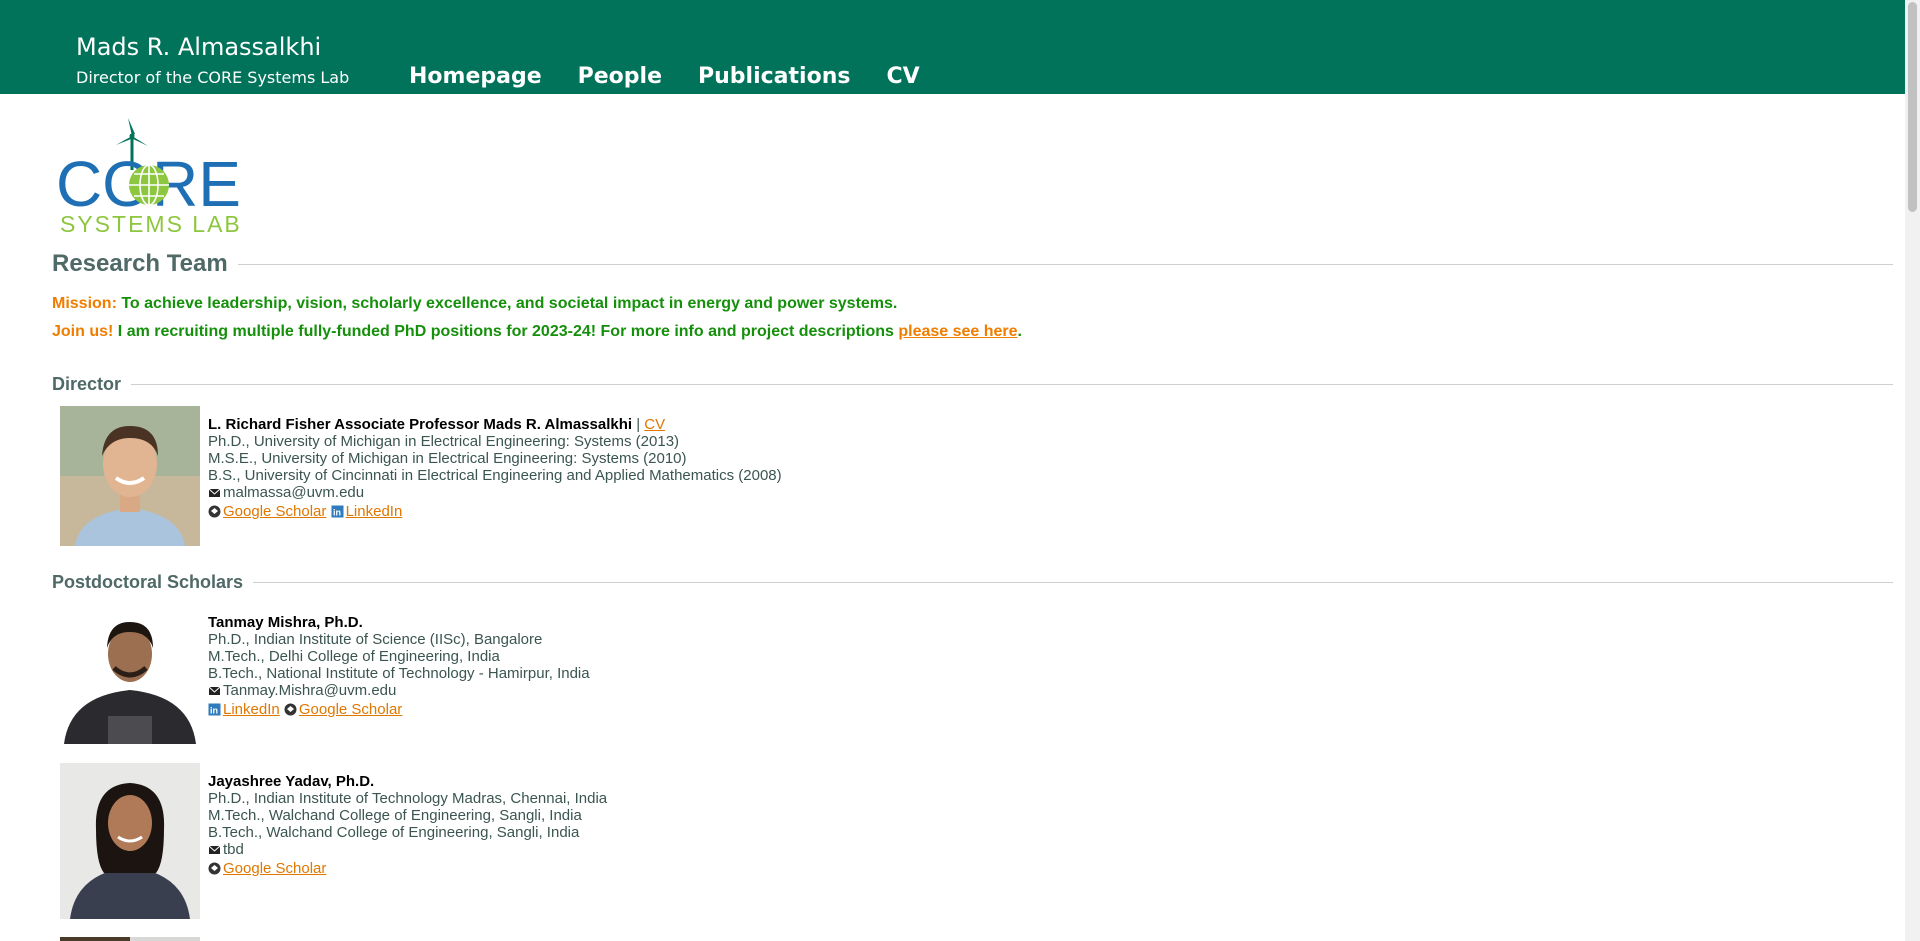  I want to click on director-email: malmassa@uvm.edu, so click(294, 492).